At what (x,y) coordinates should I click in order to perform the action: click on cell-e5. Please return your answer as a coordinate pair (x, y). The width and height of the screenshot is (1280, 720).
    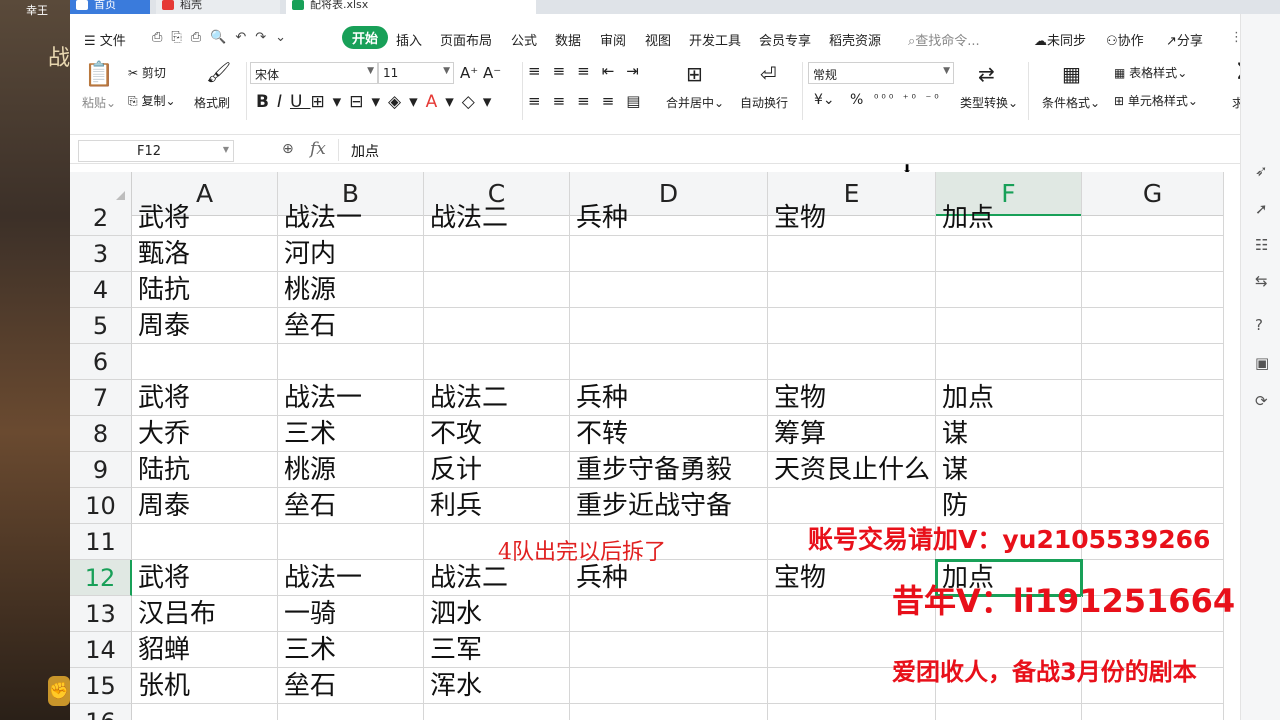
    Looking at the image, I should click on (852, 326).